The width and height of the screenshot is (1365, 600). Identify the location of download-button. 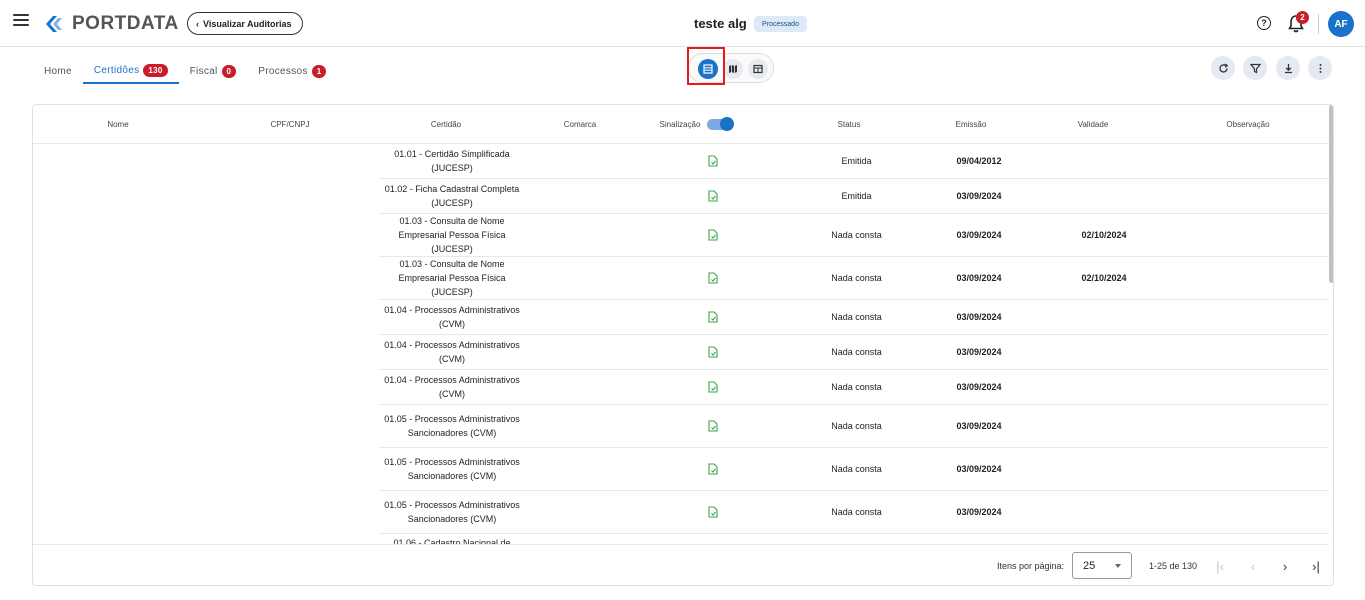
(1288, 68).